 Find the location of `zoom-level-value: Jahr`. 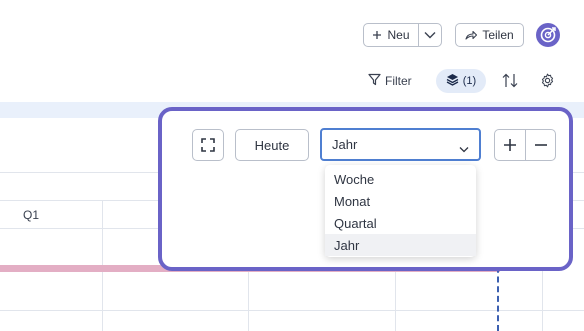

zoom-level-value: Jahr is located at coordinates (345, 144).